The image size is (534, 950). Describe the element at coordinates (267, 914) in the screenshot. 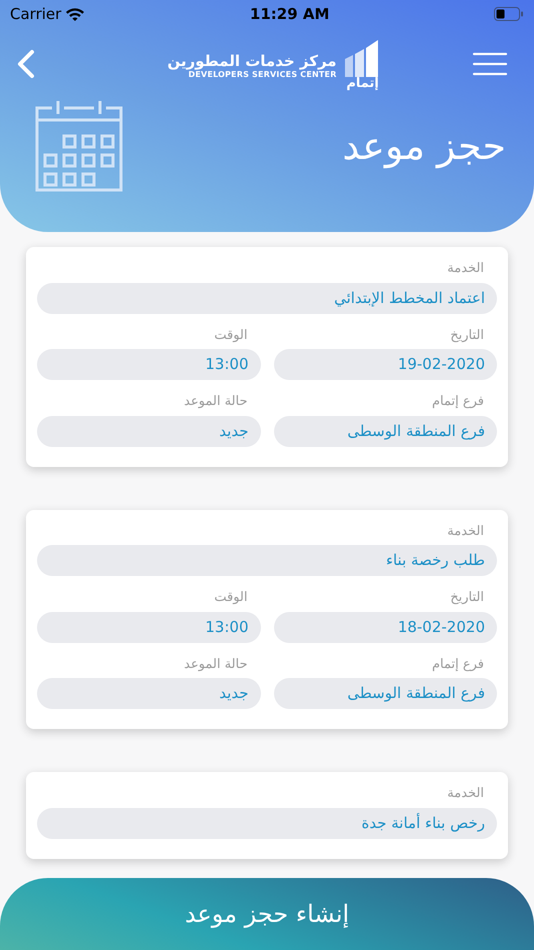

I see `create-appointment-button: إنشاء حجز موعد` at that location.